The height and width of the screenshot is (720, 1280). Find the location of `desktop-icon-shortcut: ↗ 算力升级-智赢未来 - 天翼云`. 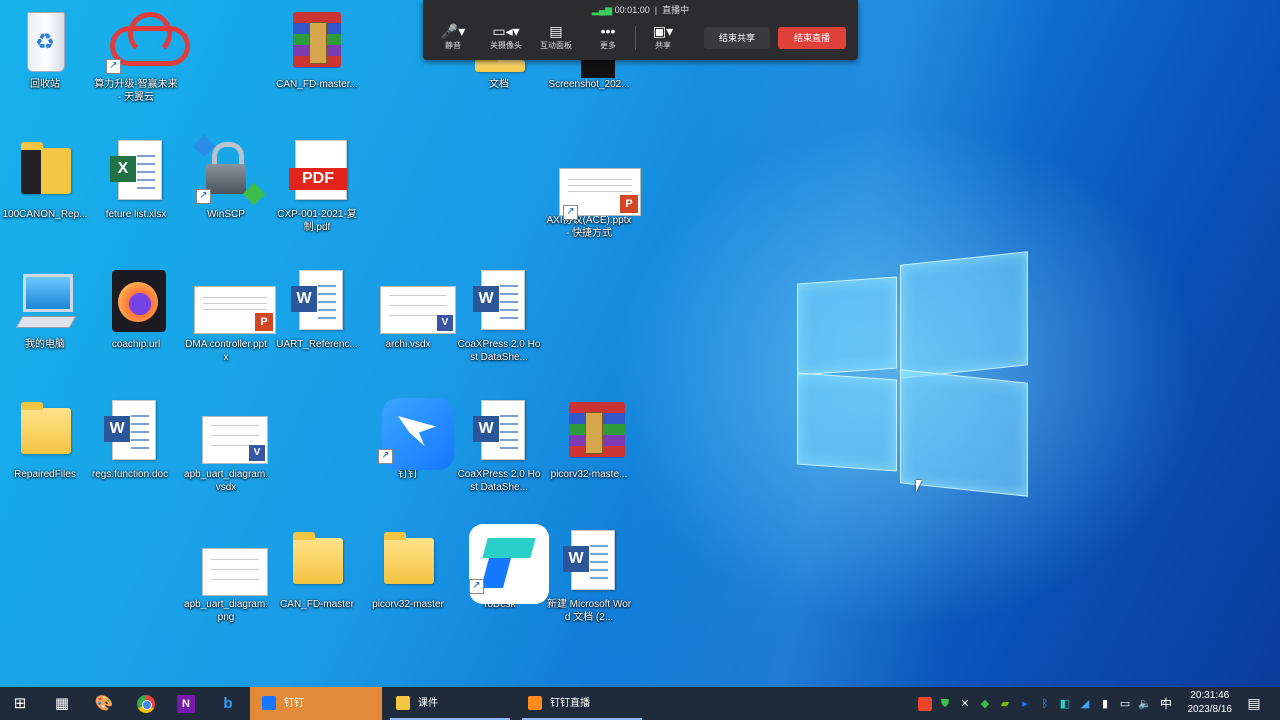

desktop-icon-shortcut: ↗ 算力升级-智赢未来 - 天翼云 is located at coordinates (141, 56).